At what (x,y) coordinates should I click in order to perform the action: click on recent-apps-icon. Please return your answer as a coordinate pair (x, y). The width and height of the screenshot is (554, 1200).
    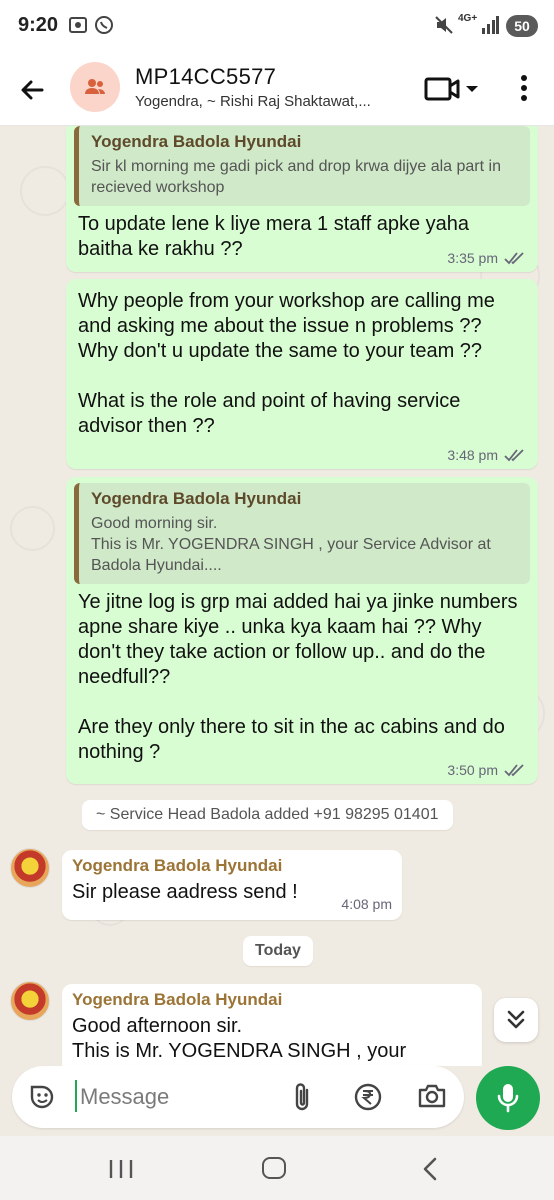
    Looking at the image, I should click on (121, 1169).